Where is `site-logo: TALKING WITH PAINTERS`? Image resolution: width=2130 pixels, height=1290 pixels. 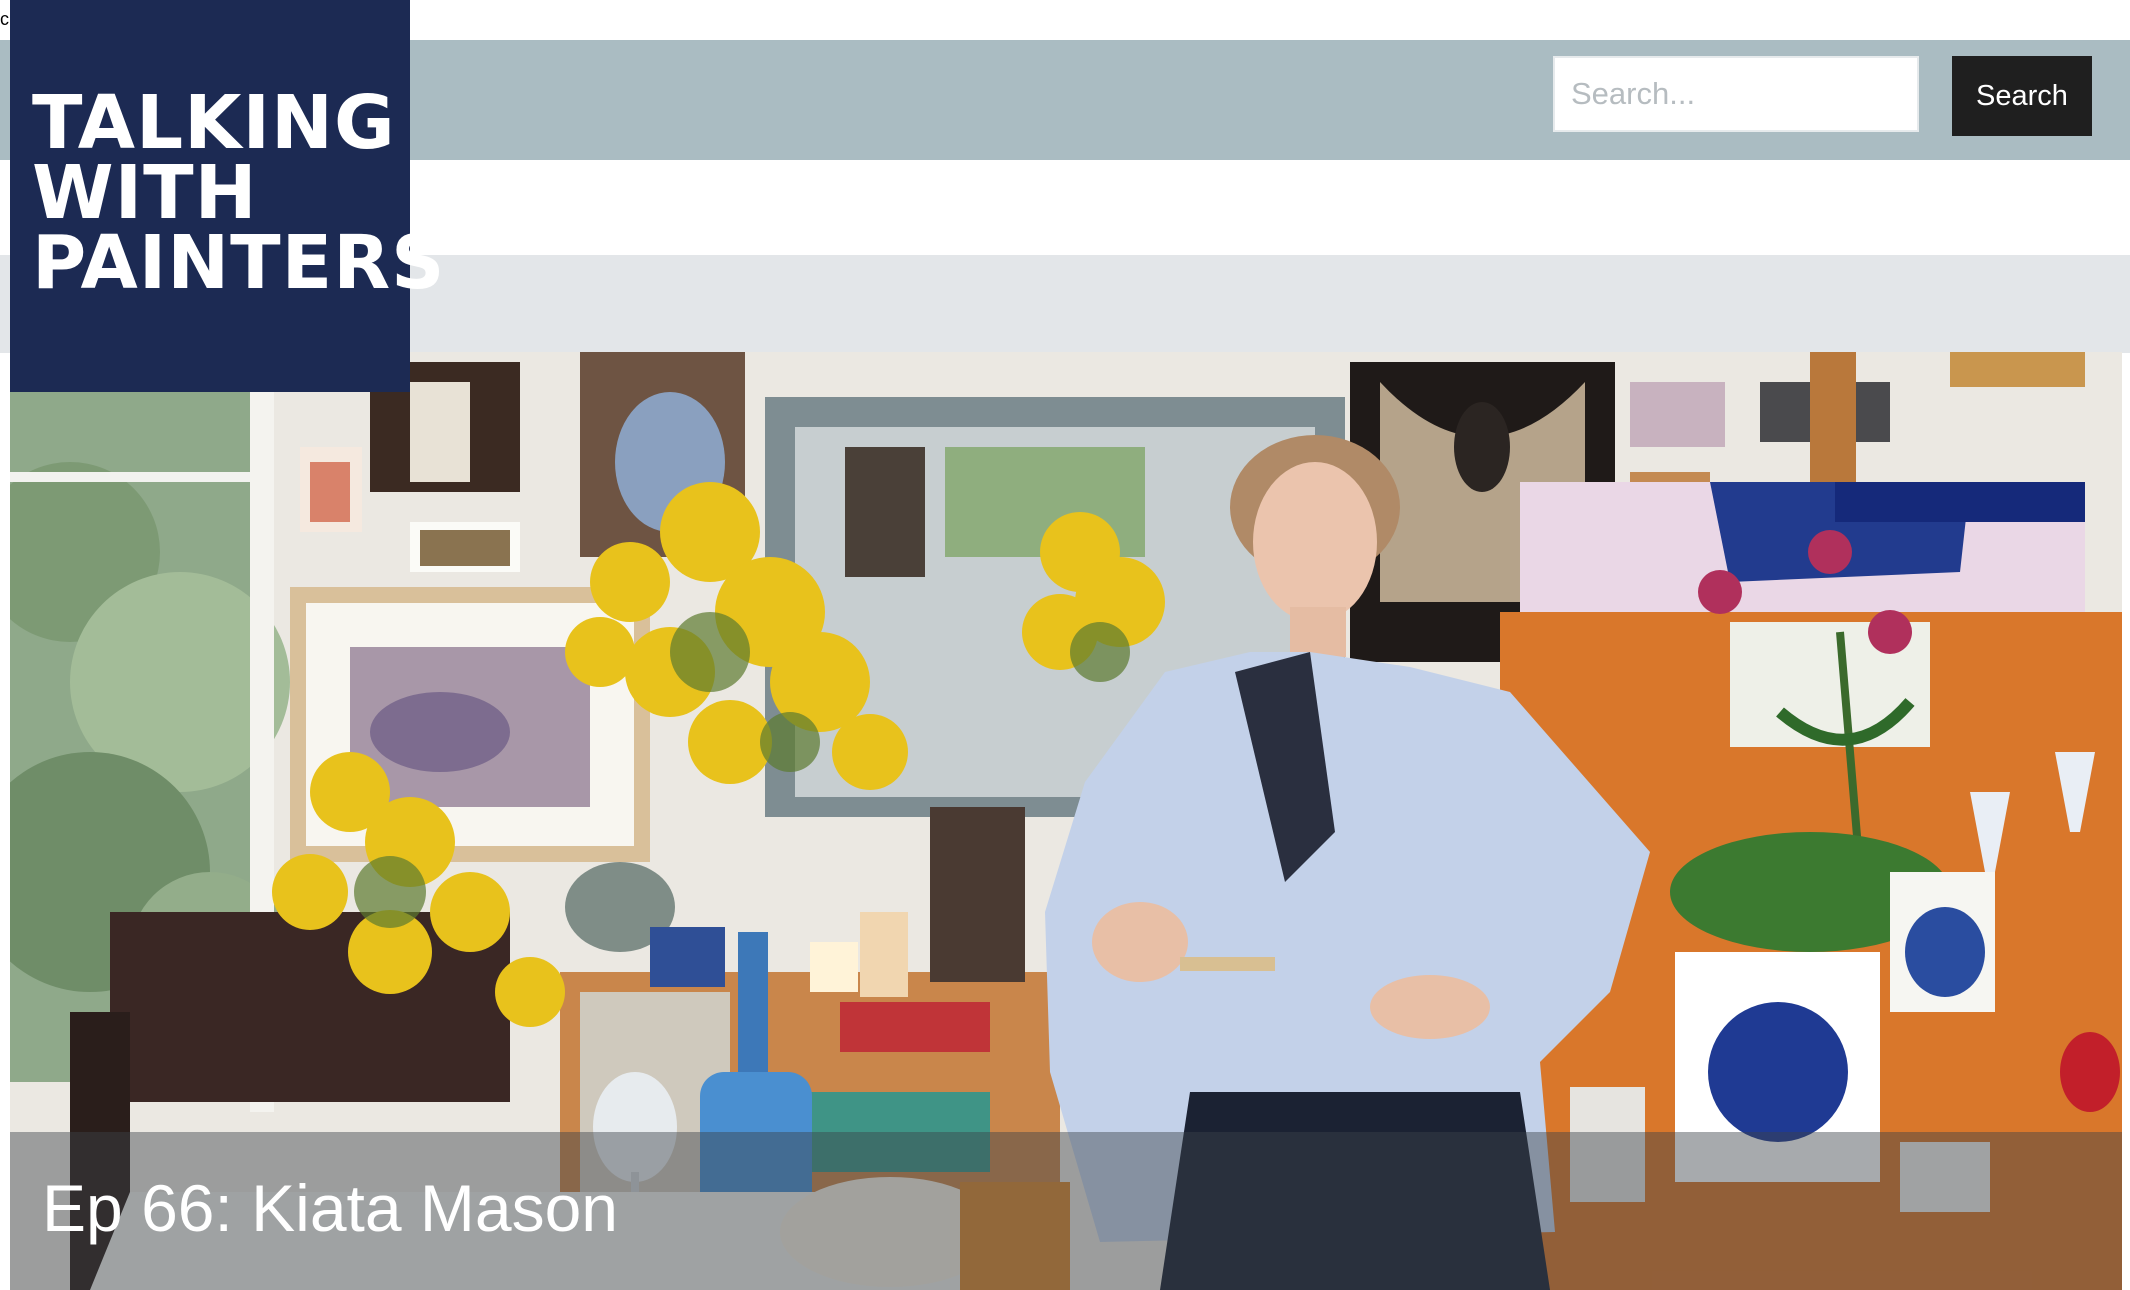 site-logo: TALKING WITH PAINTERS is located at coordinates (228, 196).